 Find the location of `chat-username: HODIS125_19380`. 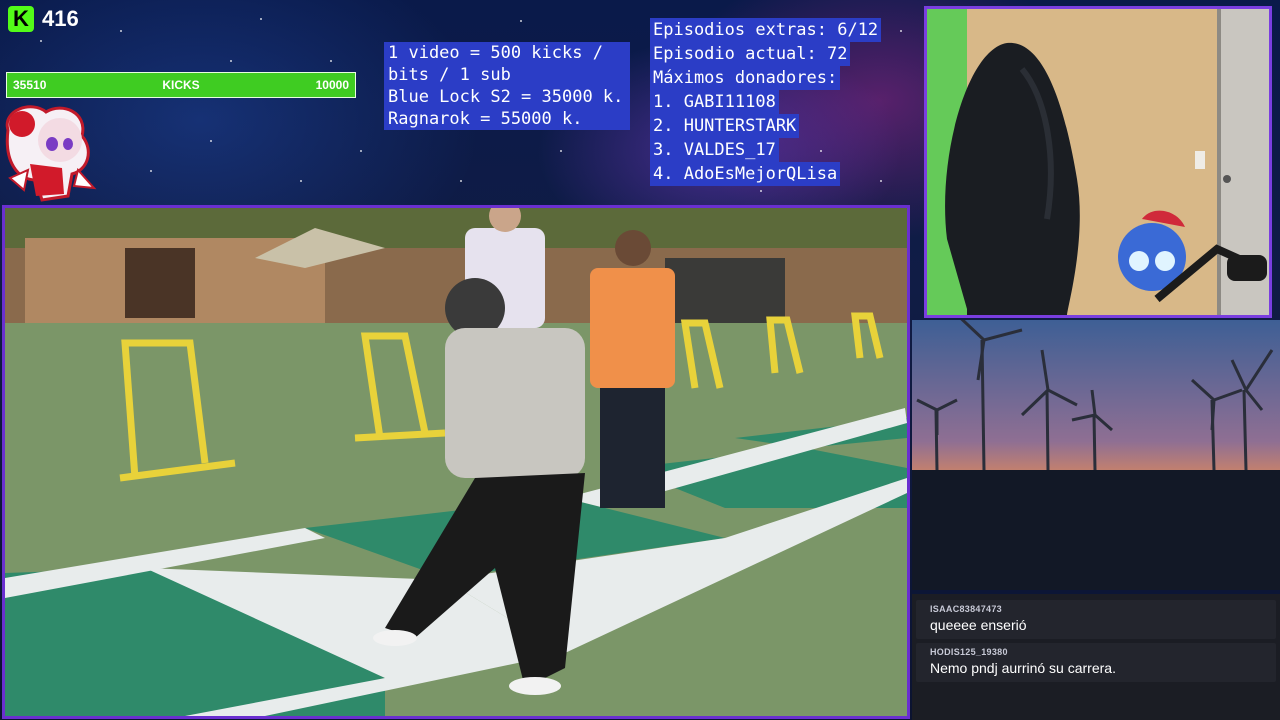

chat-username: HODIS125_19380 is located at coordinates (969, 652).